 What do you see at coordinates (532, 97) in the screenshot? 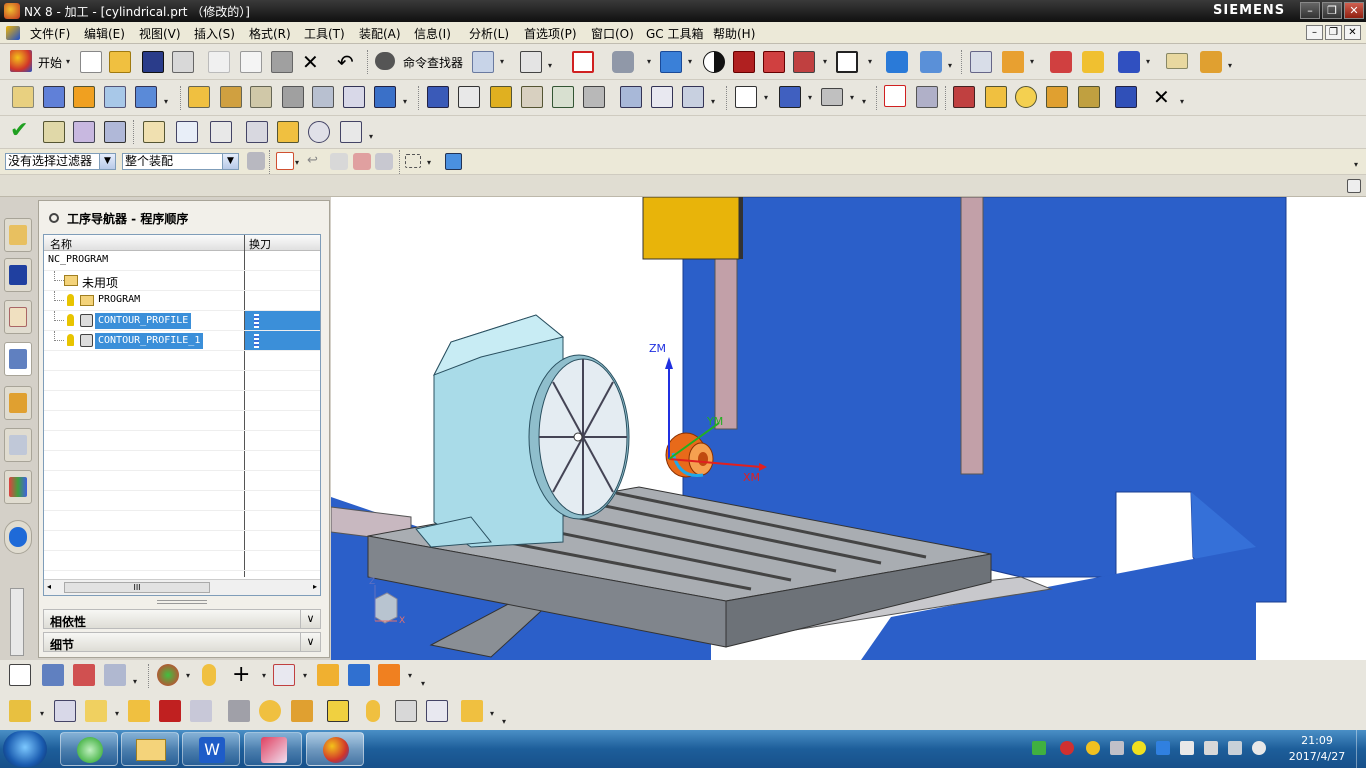
I see `list-toolpath-icon` at bounding box center [532, 97].